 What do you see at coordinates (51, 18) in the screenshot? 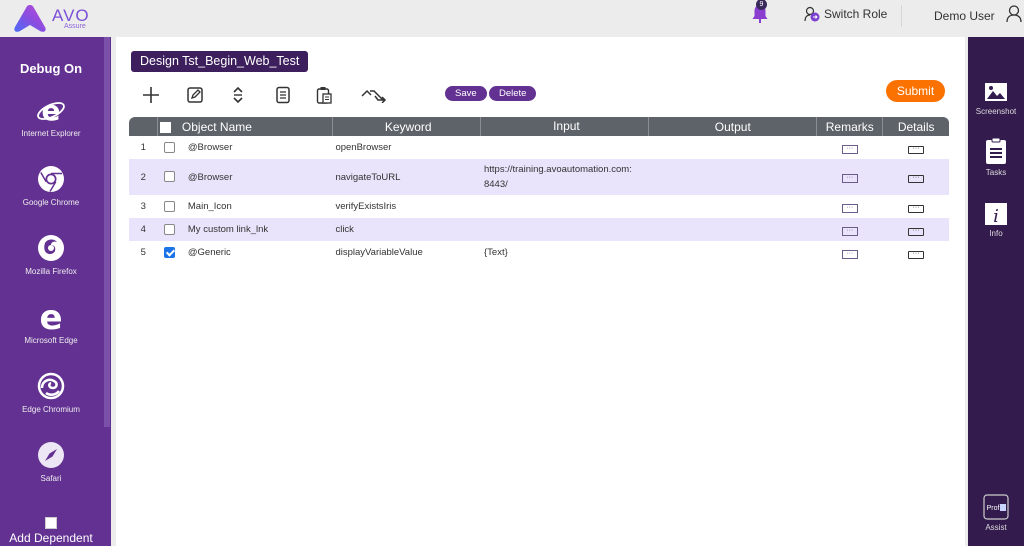
I see `avo-logo: AVO Assure` at bounding box center [51, 18].